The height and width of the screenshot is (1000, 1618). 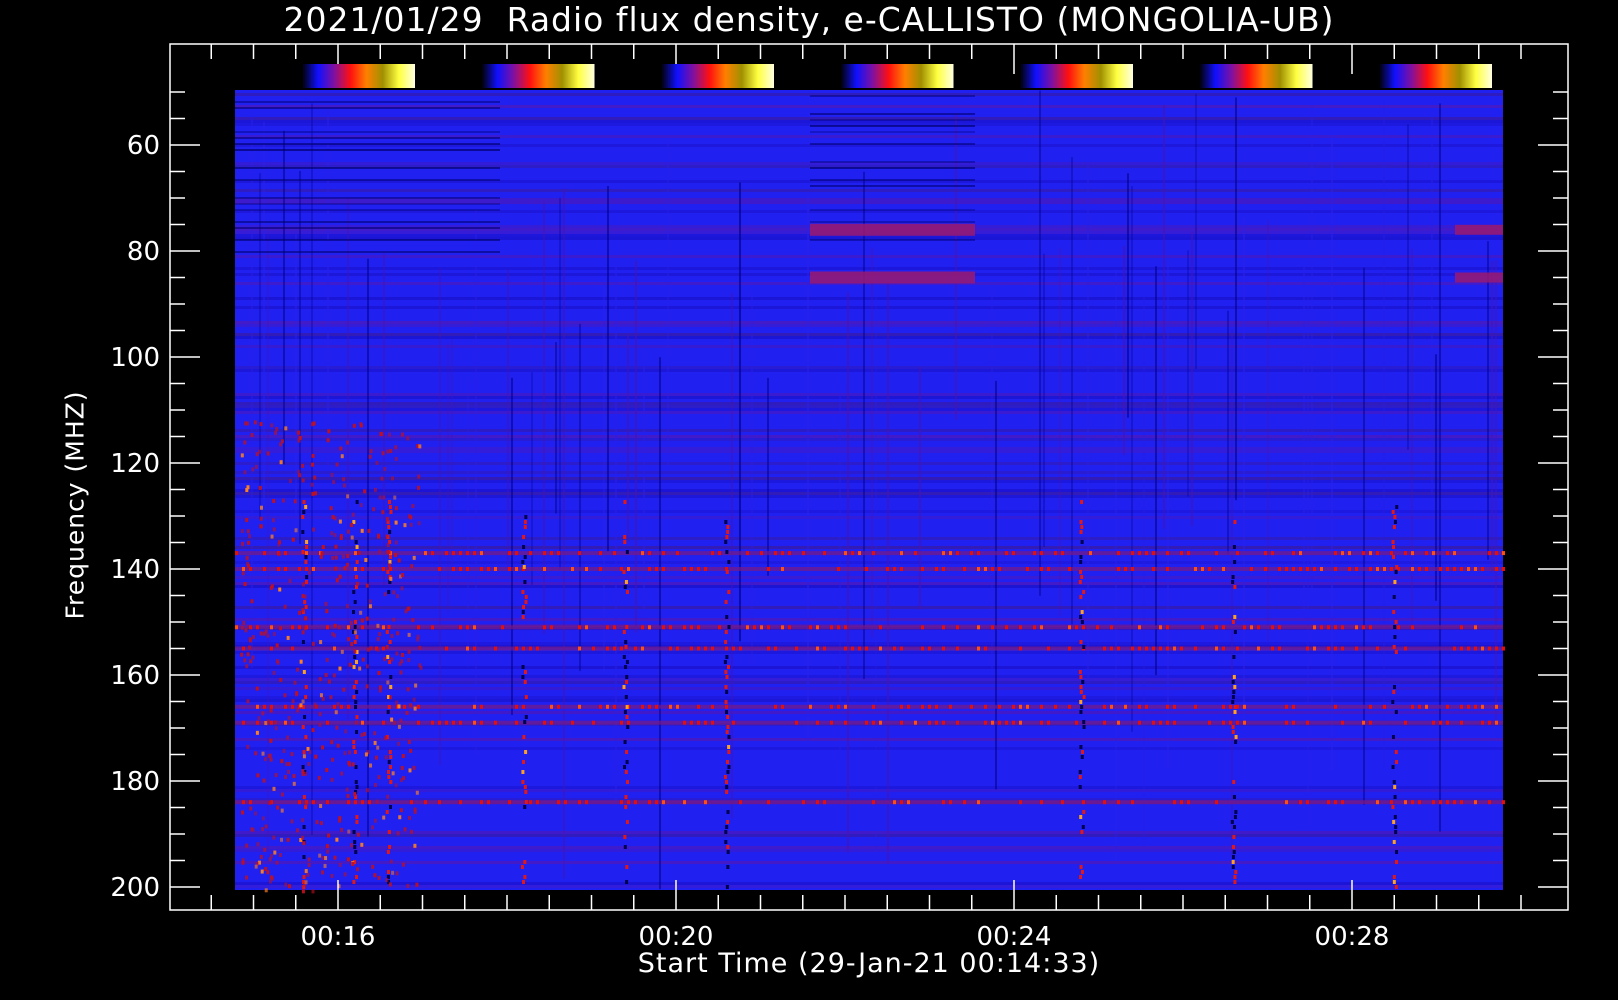 What do you see at coordinates (869, 963) in the screenshot?
I see `x-axis-label: Start Time (29-Jan-21 00:14:33)` at bounding box center [869, 963].